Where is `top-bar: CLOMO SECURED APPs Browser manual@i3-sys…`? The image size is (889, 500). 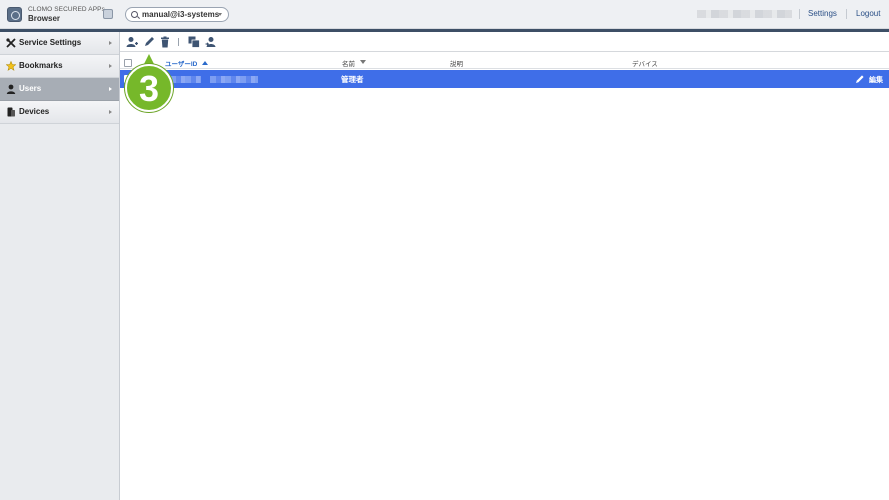 top-bar: CLOMO SECURED APPs Browser manual@i3-sys… is located at coordinates (444, 14).